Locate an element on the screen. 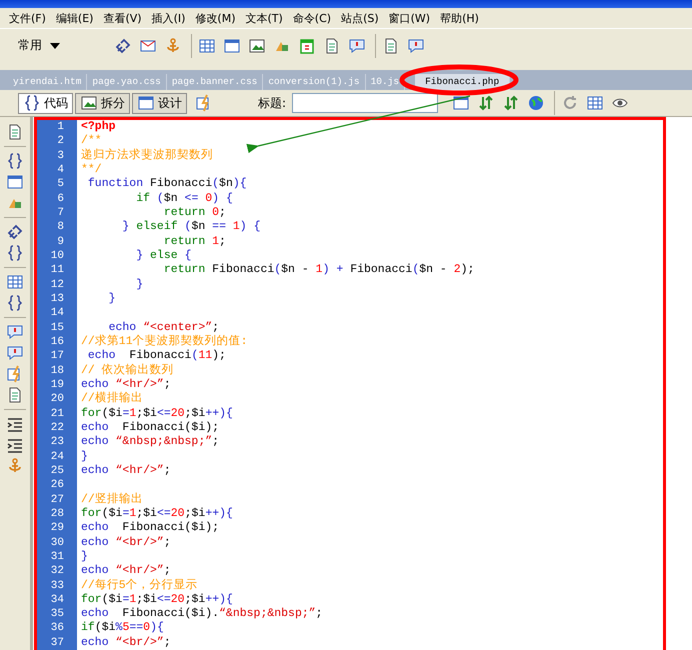  line-number: 34 is located at coordinates (57, 600).